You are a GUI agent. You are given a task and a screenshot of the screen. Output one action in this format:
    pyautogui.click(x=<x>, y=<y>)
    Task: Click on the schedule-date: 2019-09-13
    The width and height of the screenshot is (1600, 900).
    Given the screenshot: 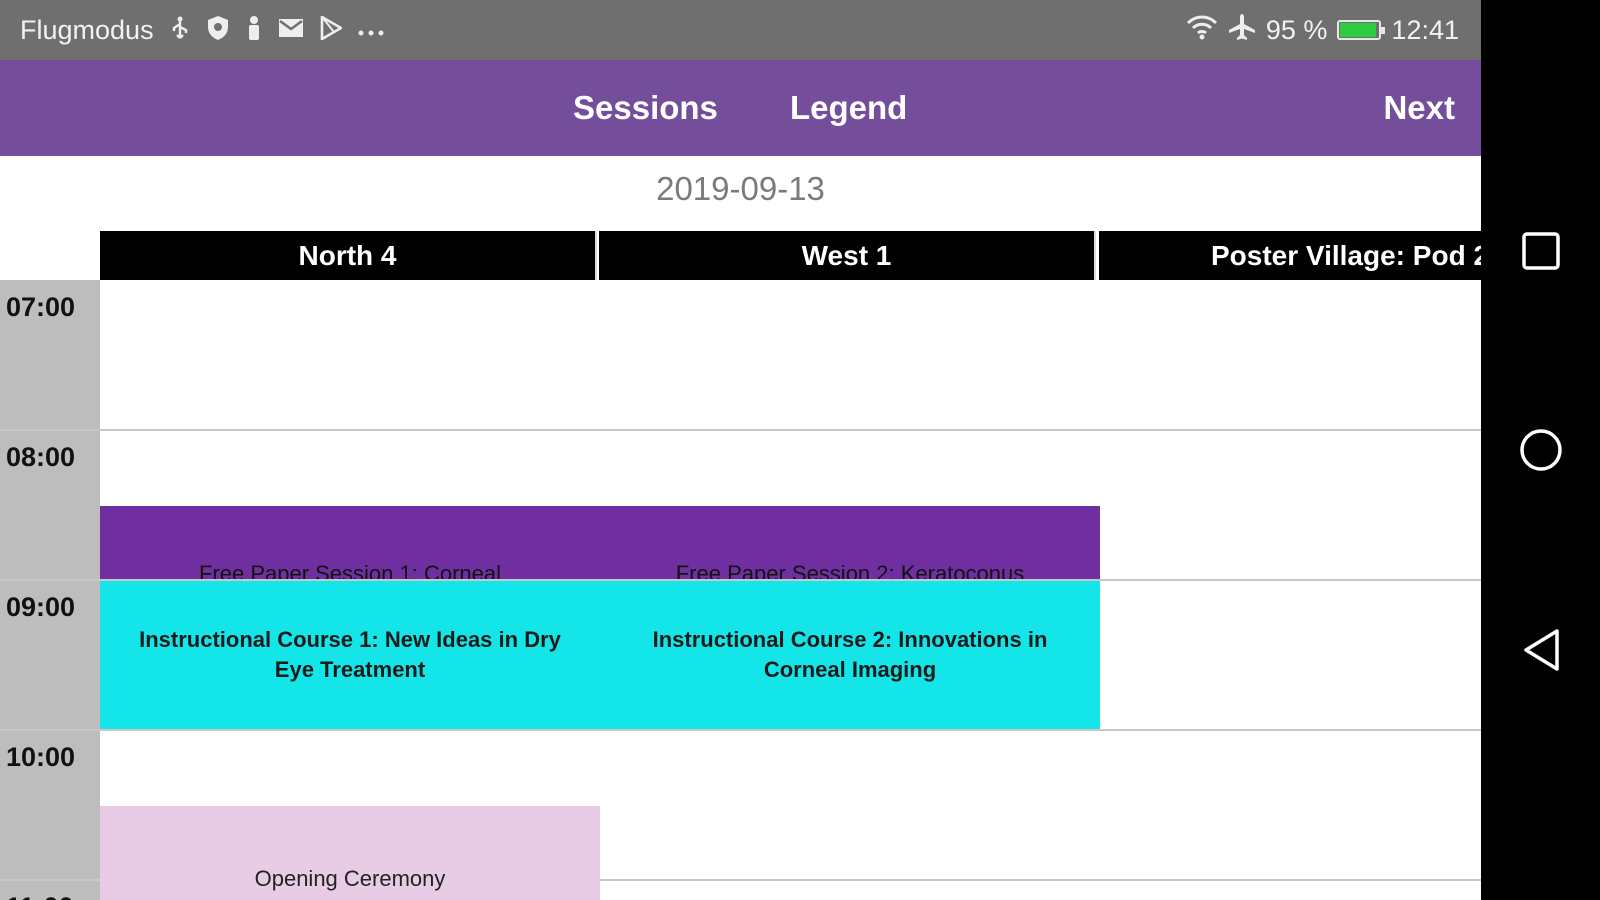 What is the action you would take?
    pyautogui.click(x=740, y=188)
    